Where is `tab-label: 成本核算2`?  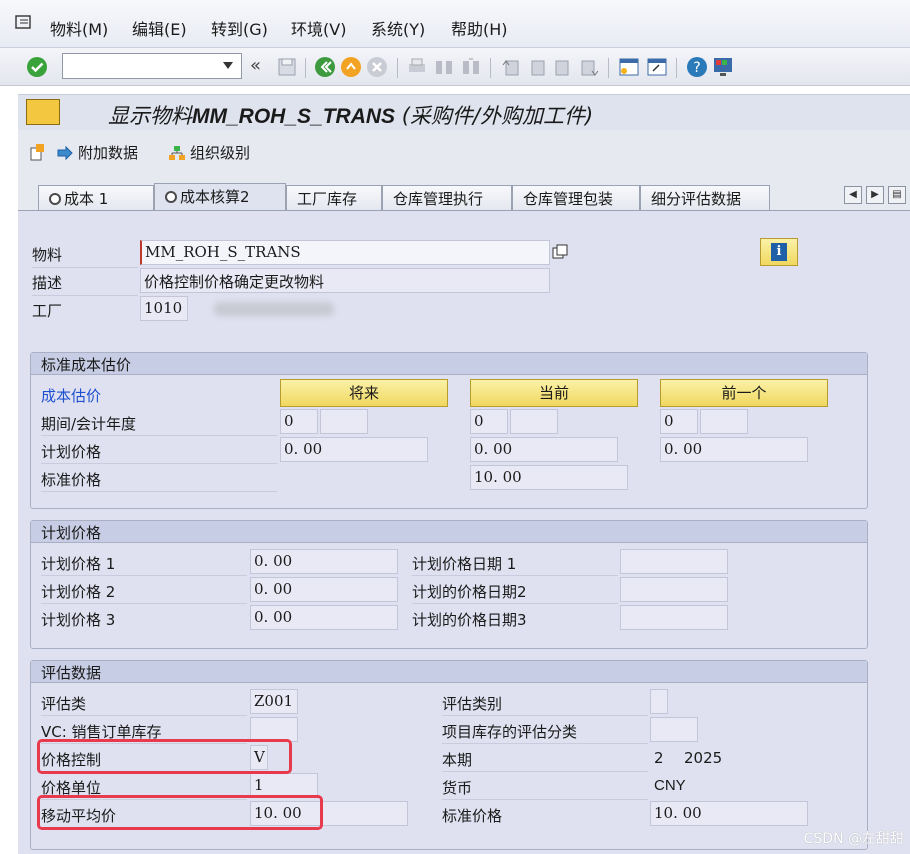 tab-label: 成本核算2 is located at coordinates (215, 197).